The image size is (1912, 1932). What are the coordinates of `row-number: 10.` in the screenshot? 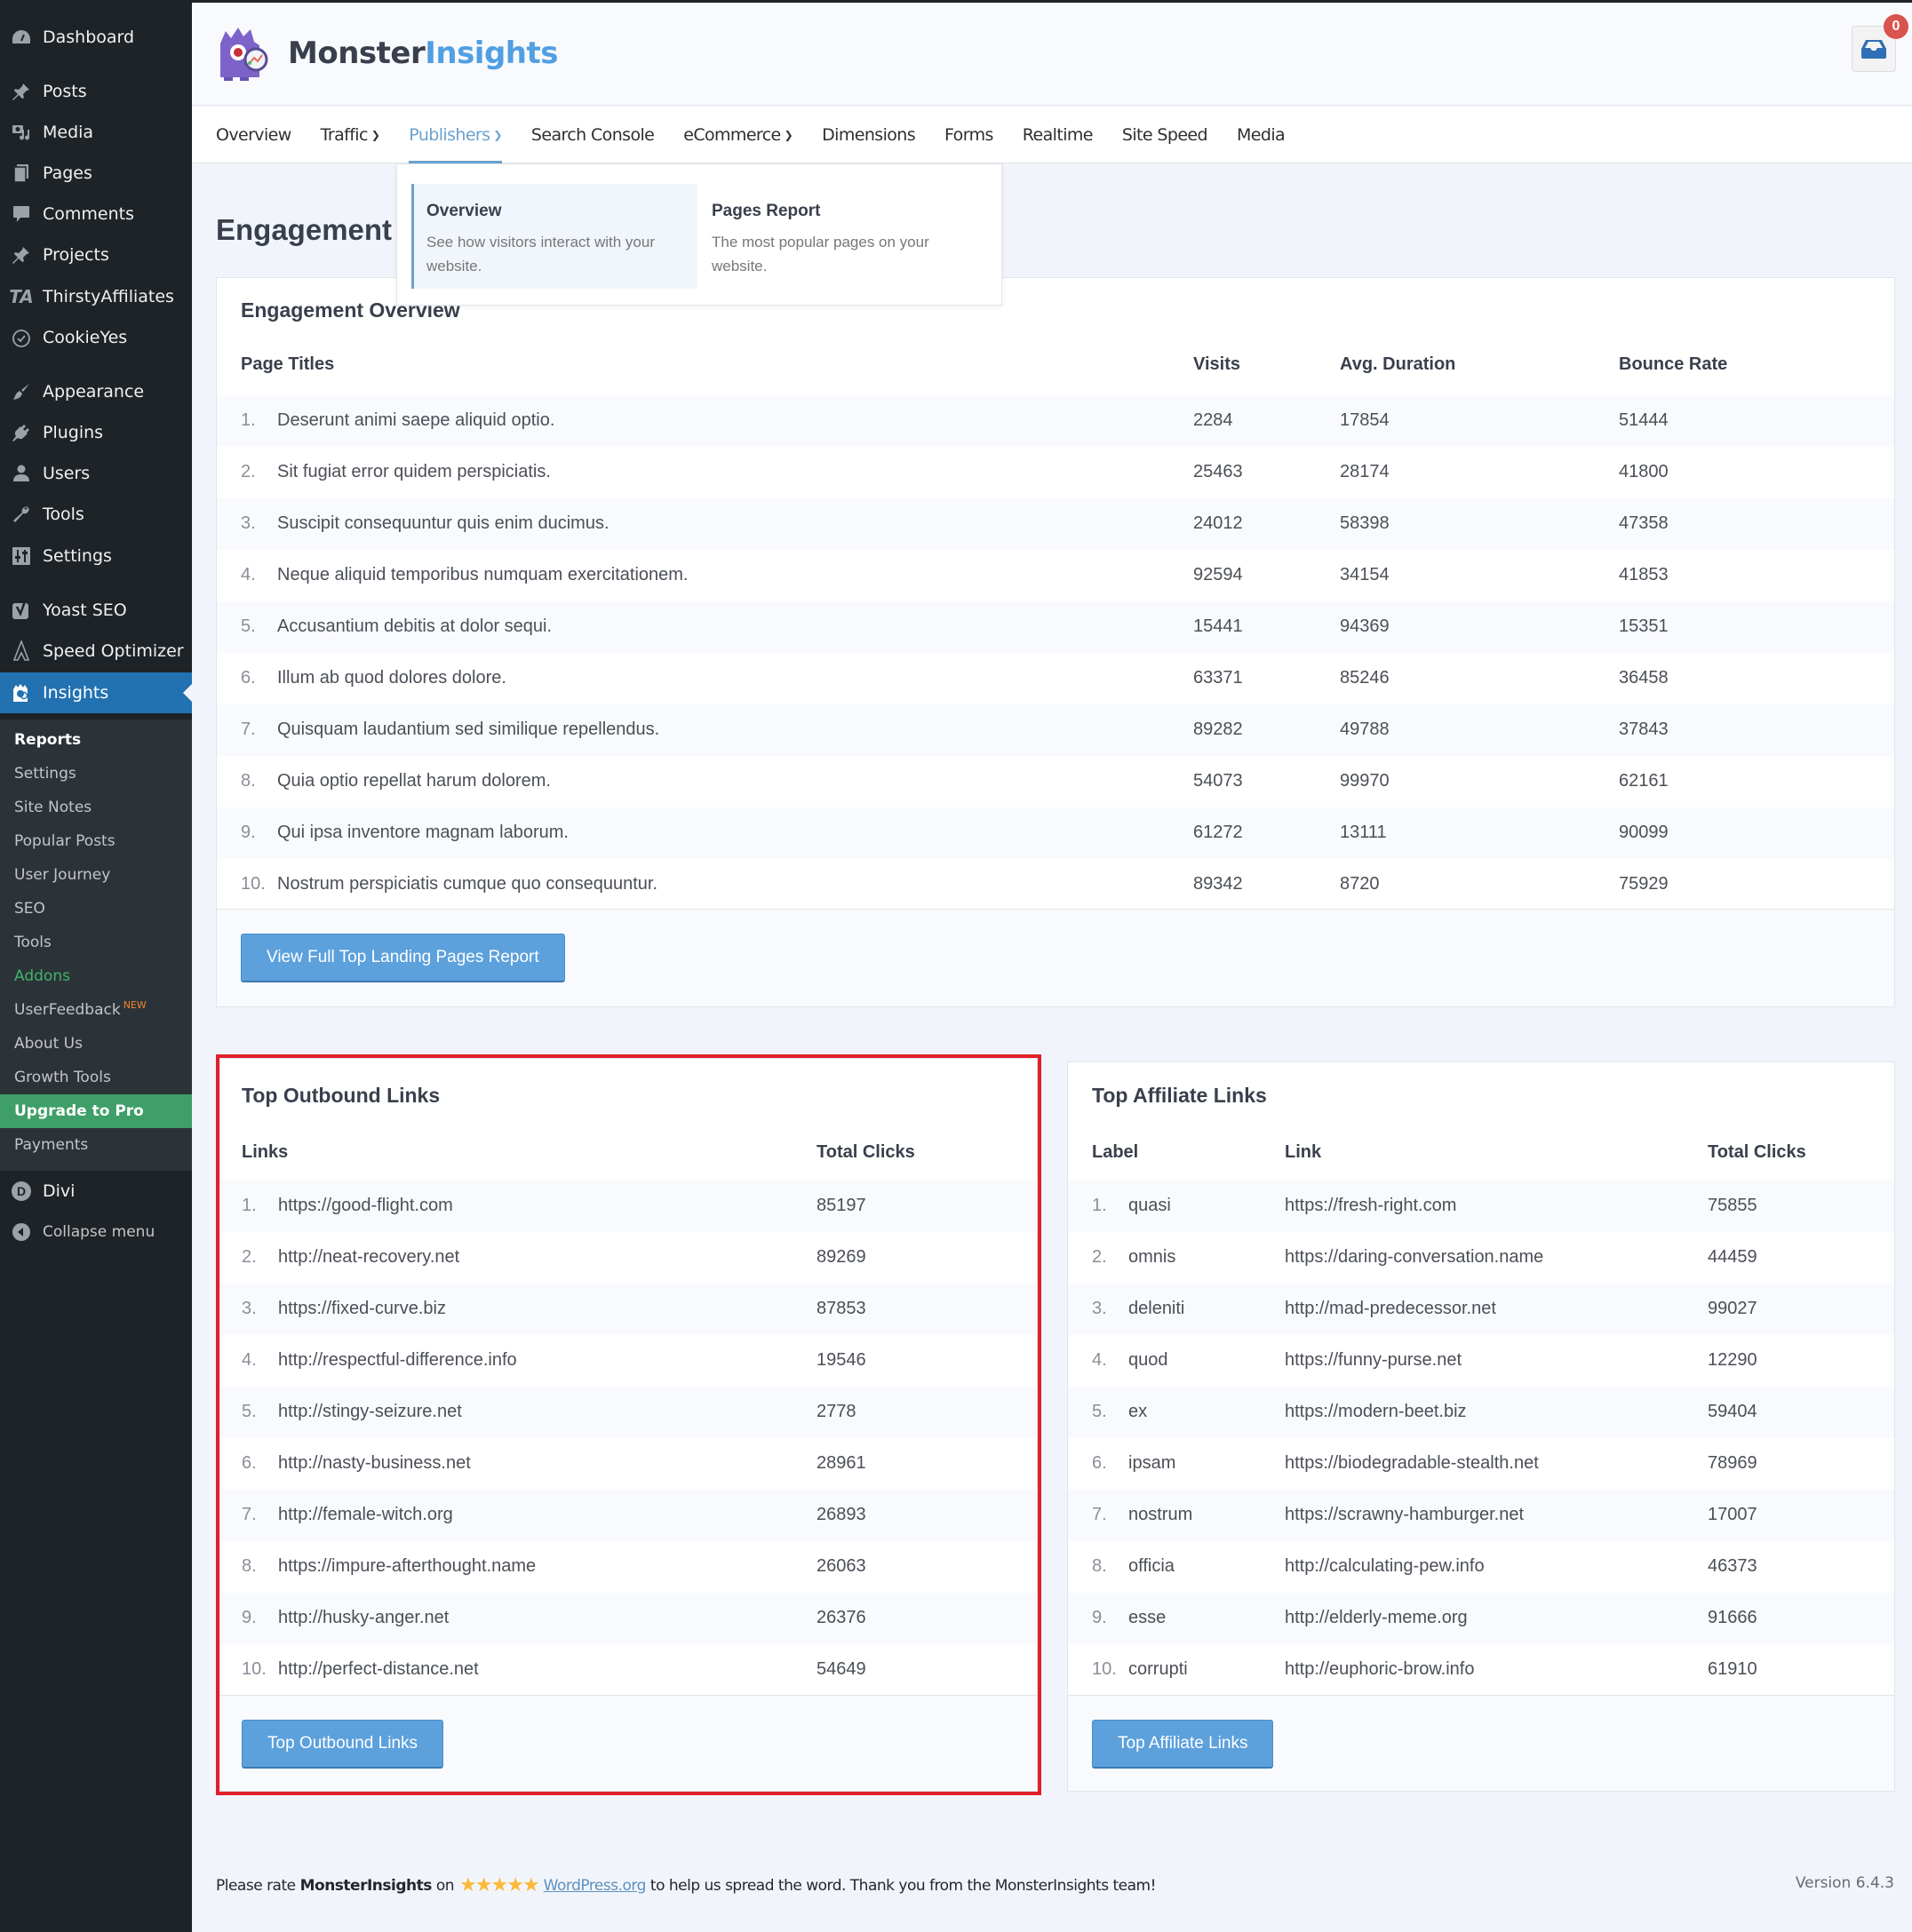 It's located at (253, 884).